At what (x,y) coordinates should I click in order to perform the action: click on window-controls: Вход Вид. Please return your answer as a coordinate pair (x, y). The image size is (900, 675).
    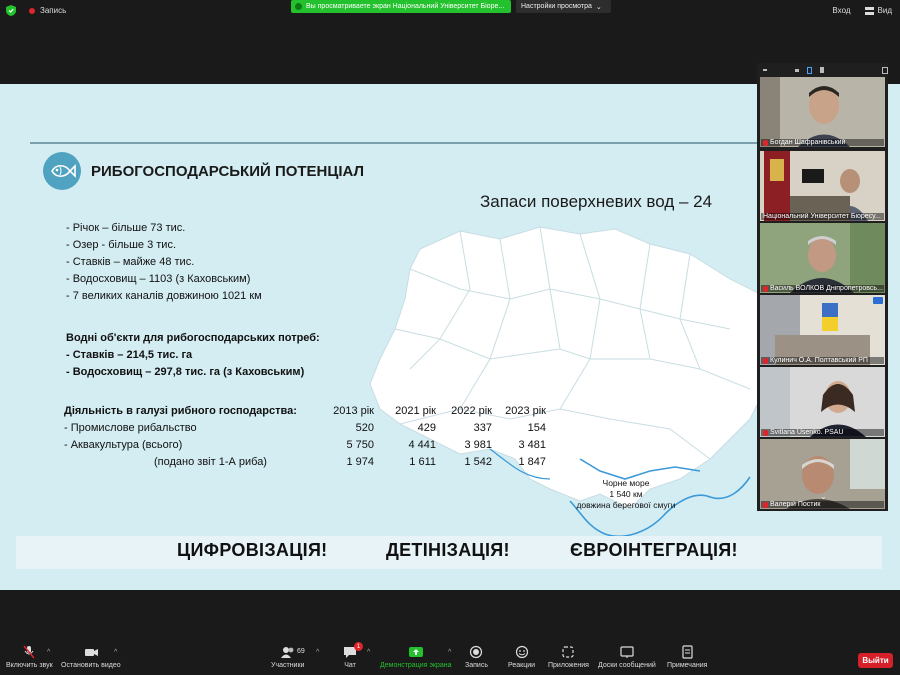
    Looking at the image, I should click on (862, 10).